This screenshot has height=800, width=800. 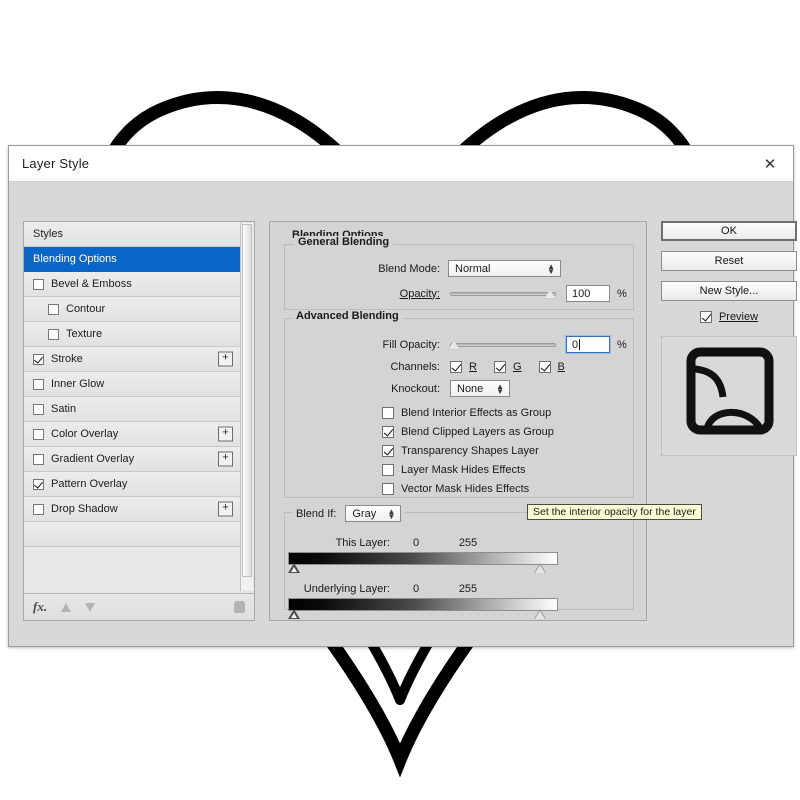 What do you see at coordinates (622, 344) in the screenshot?
I see `fill-opacity-unit: %` at bounding box center [622, 344].